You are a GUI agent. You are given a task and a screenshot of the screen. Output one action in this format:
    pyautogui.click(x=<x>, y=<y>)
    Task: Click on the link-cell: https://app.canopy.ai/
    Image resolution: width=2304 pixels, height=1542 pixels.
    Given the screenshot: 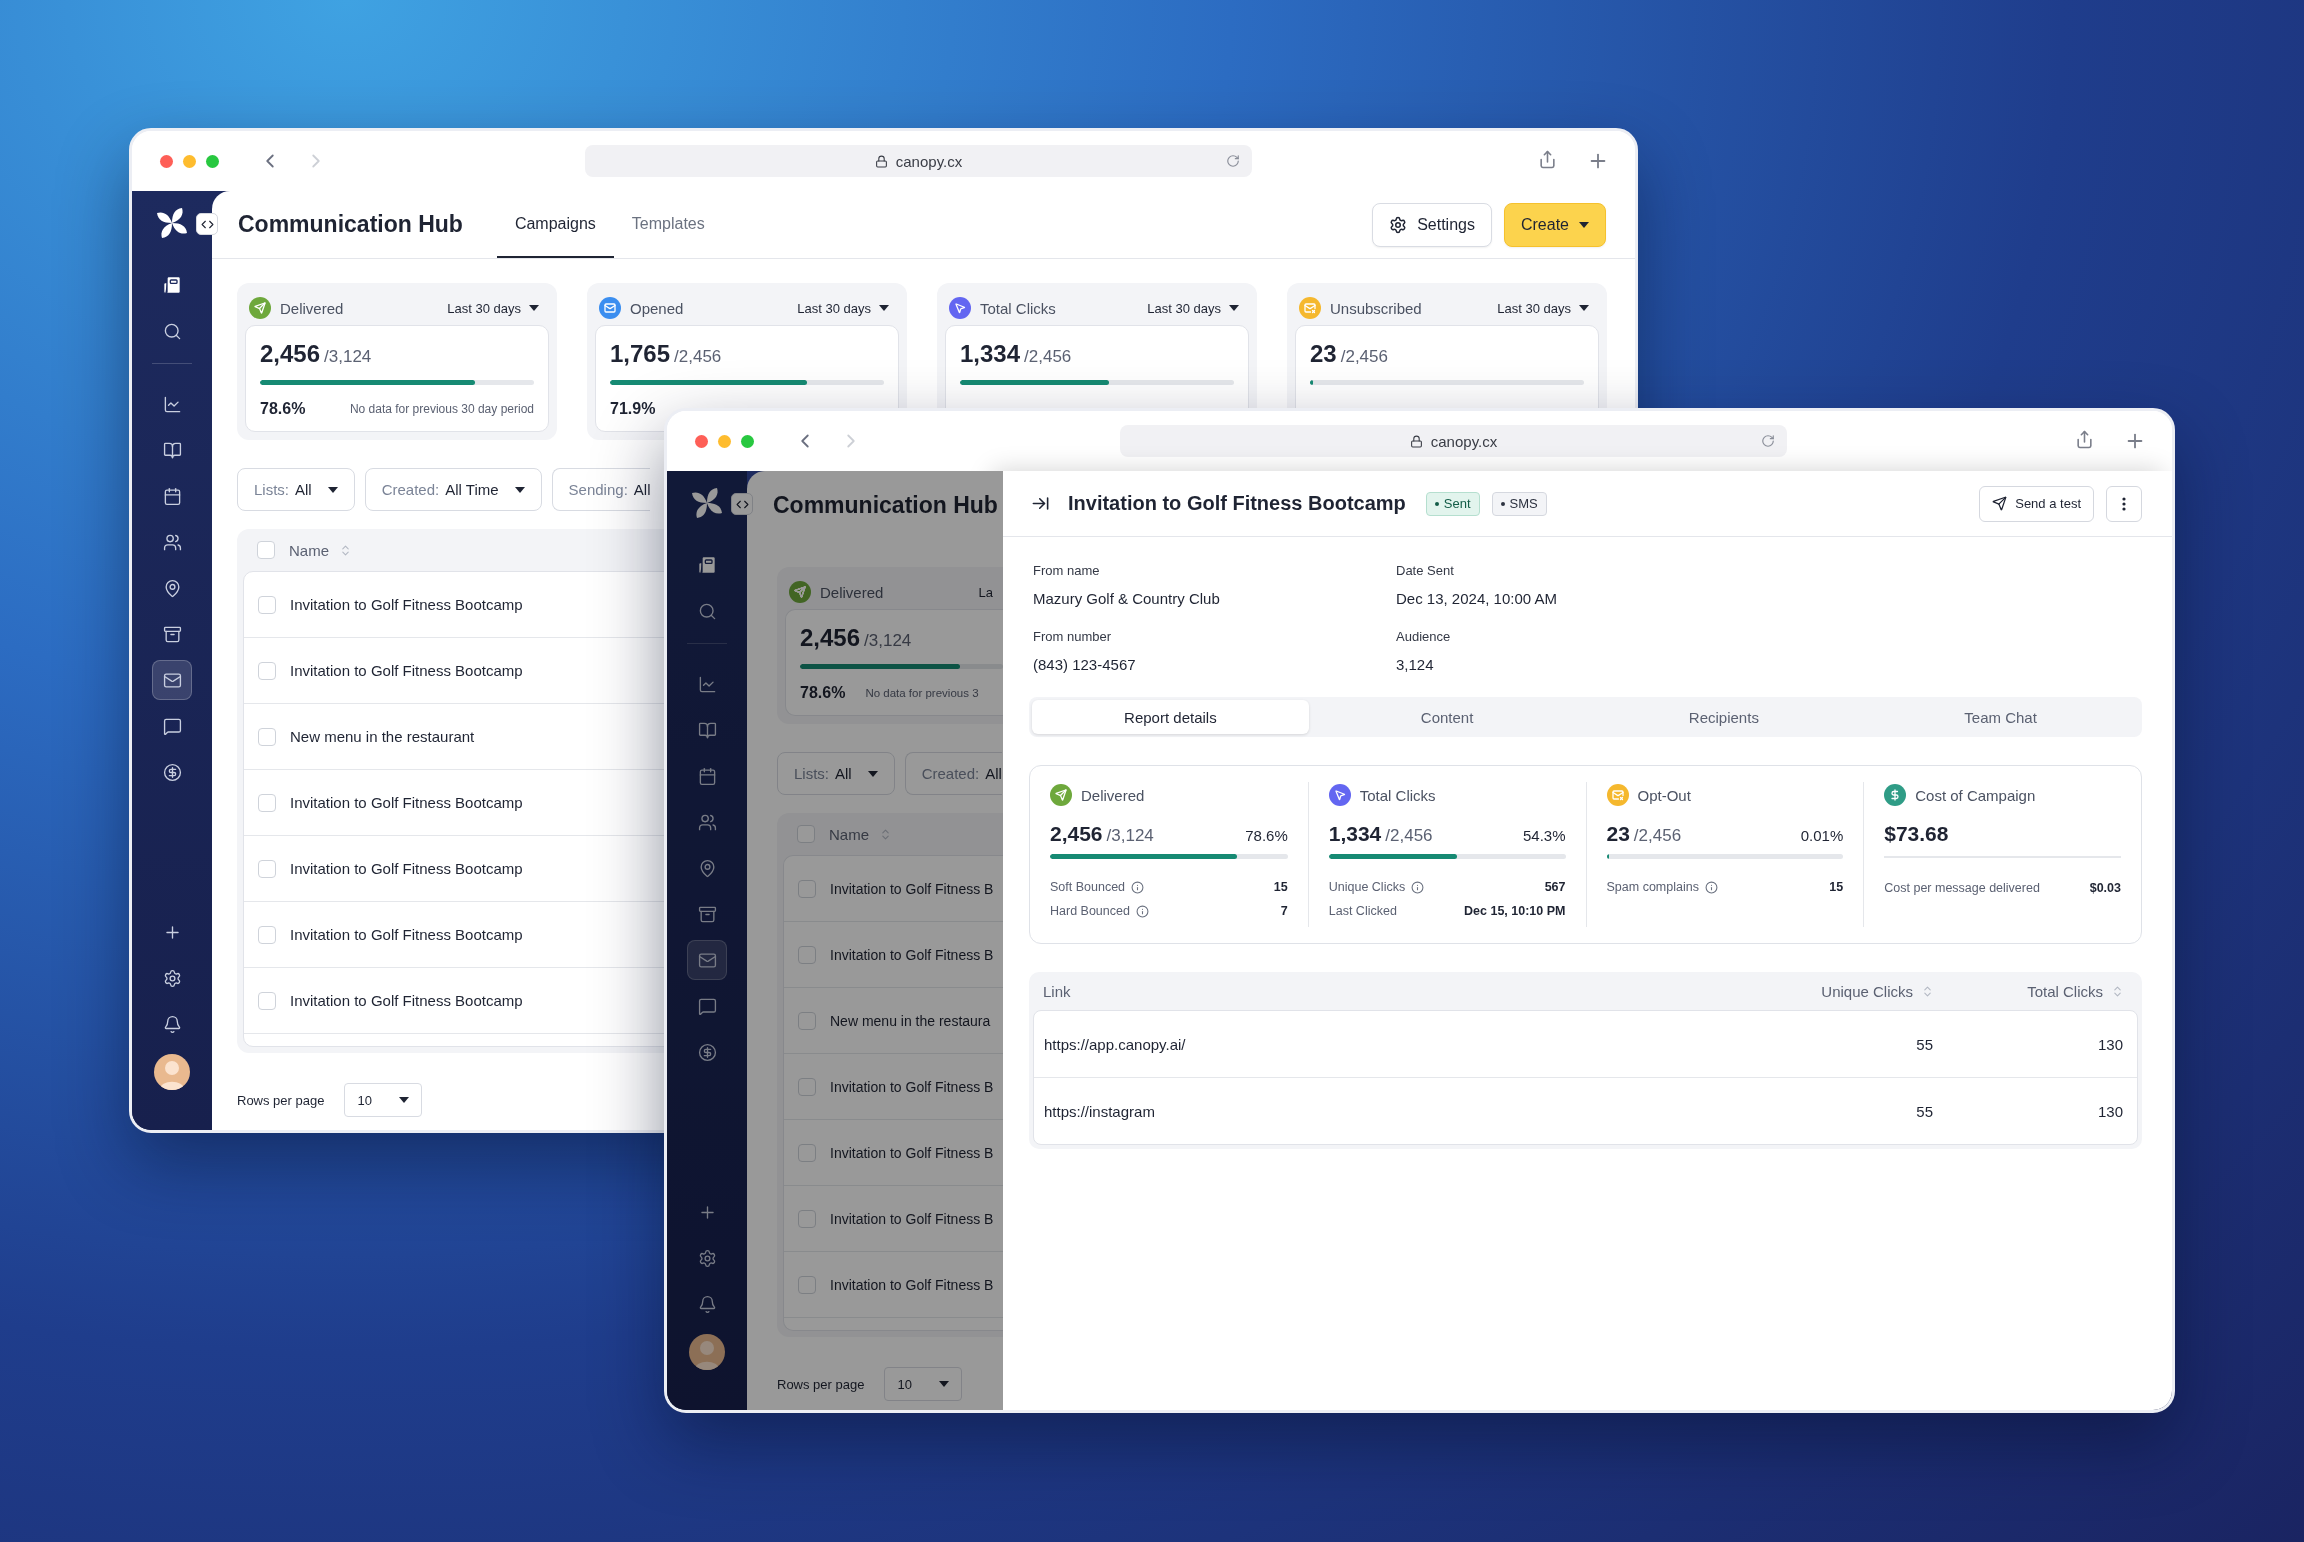 What is the action you would take?
    pyautogui.click(x=1378, y=1044)
    